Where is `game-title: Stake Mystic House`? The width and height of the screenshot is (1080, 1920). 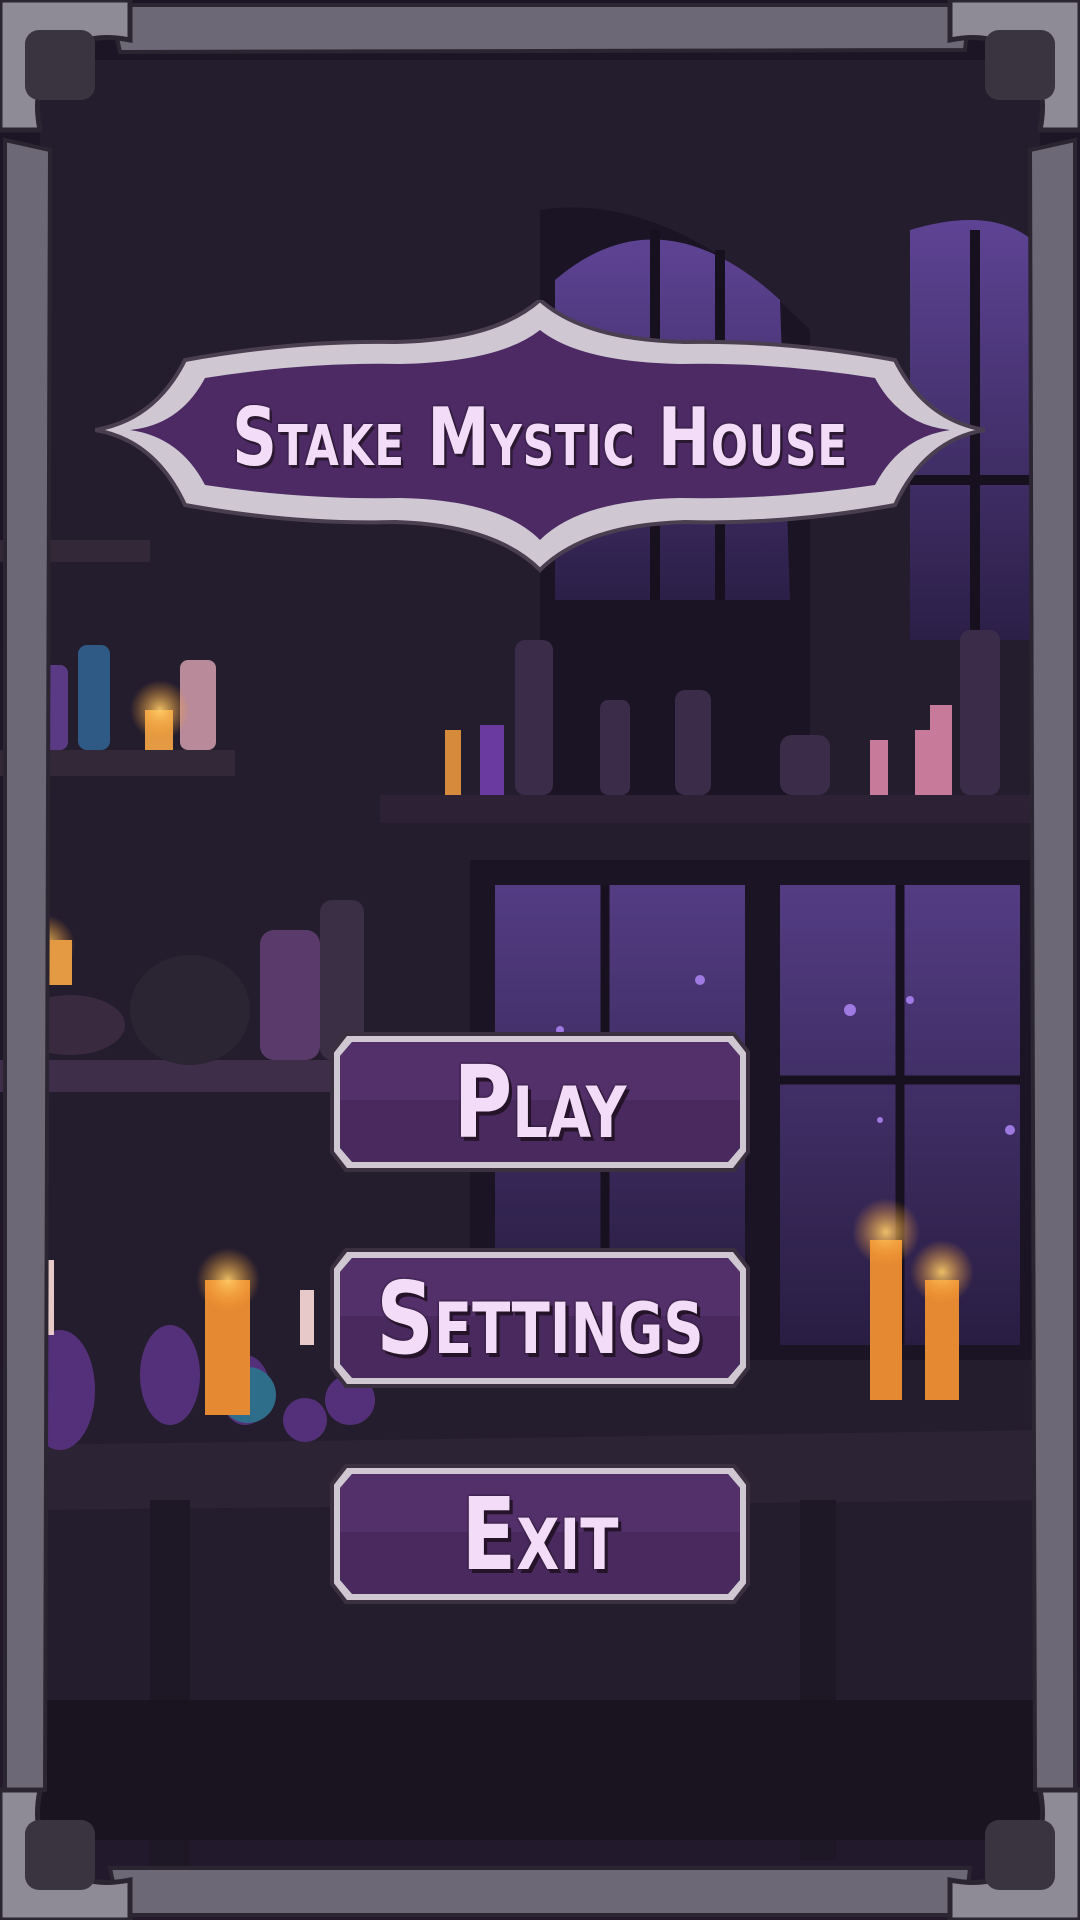
game-title: Stake Mystic House is located at coordinates (540, 437).